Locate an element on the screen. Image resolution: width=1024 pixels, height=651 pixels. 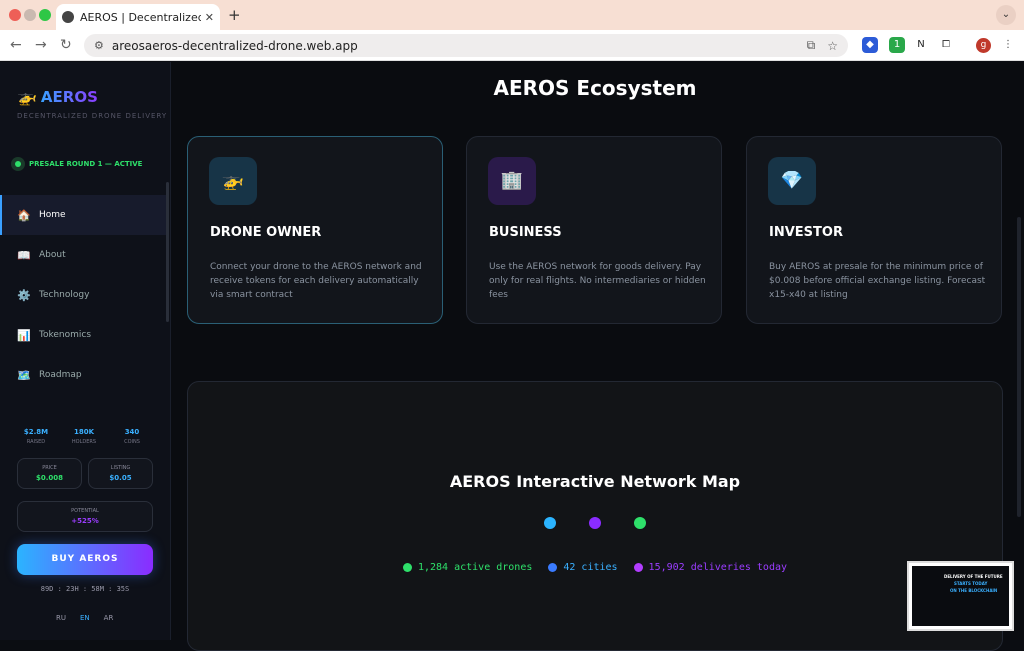
brand-logo: 🚁 AEROS is located at coordinates (57, 96).